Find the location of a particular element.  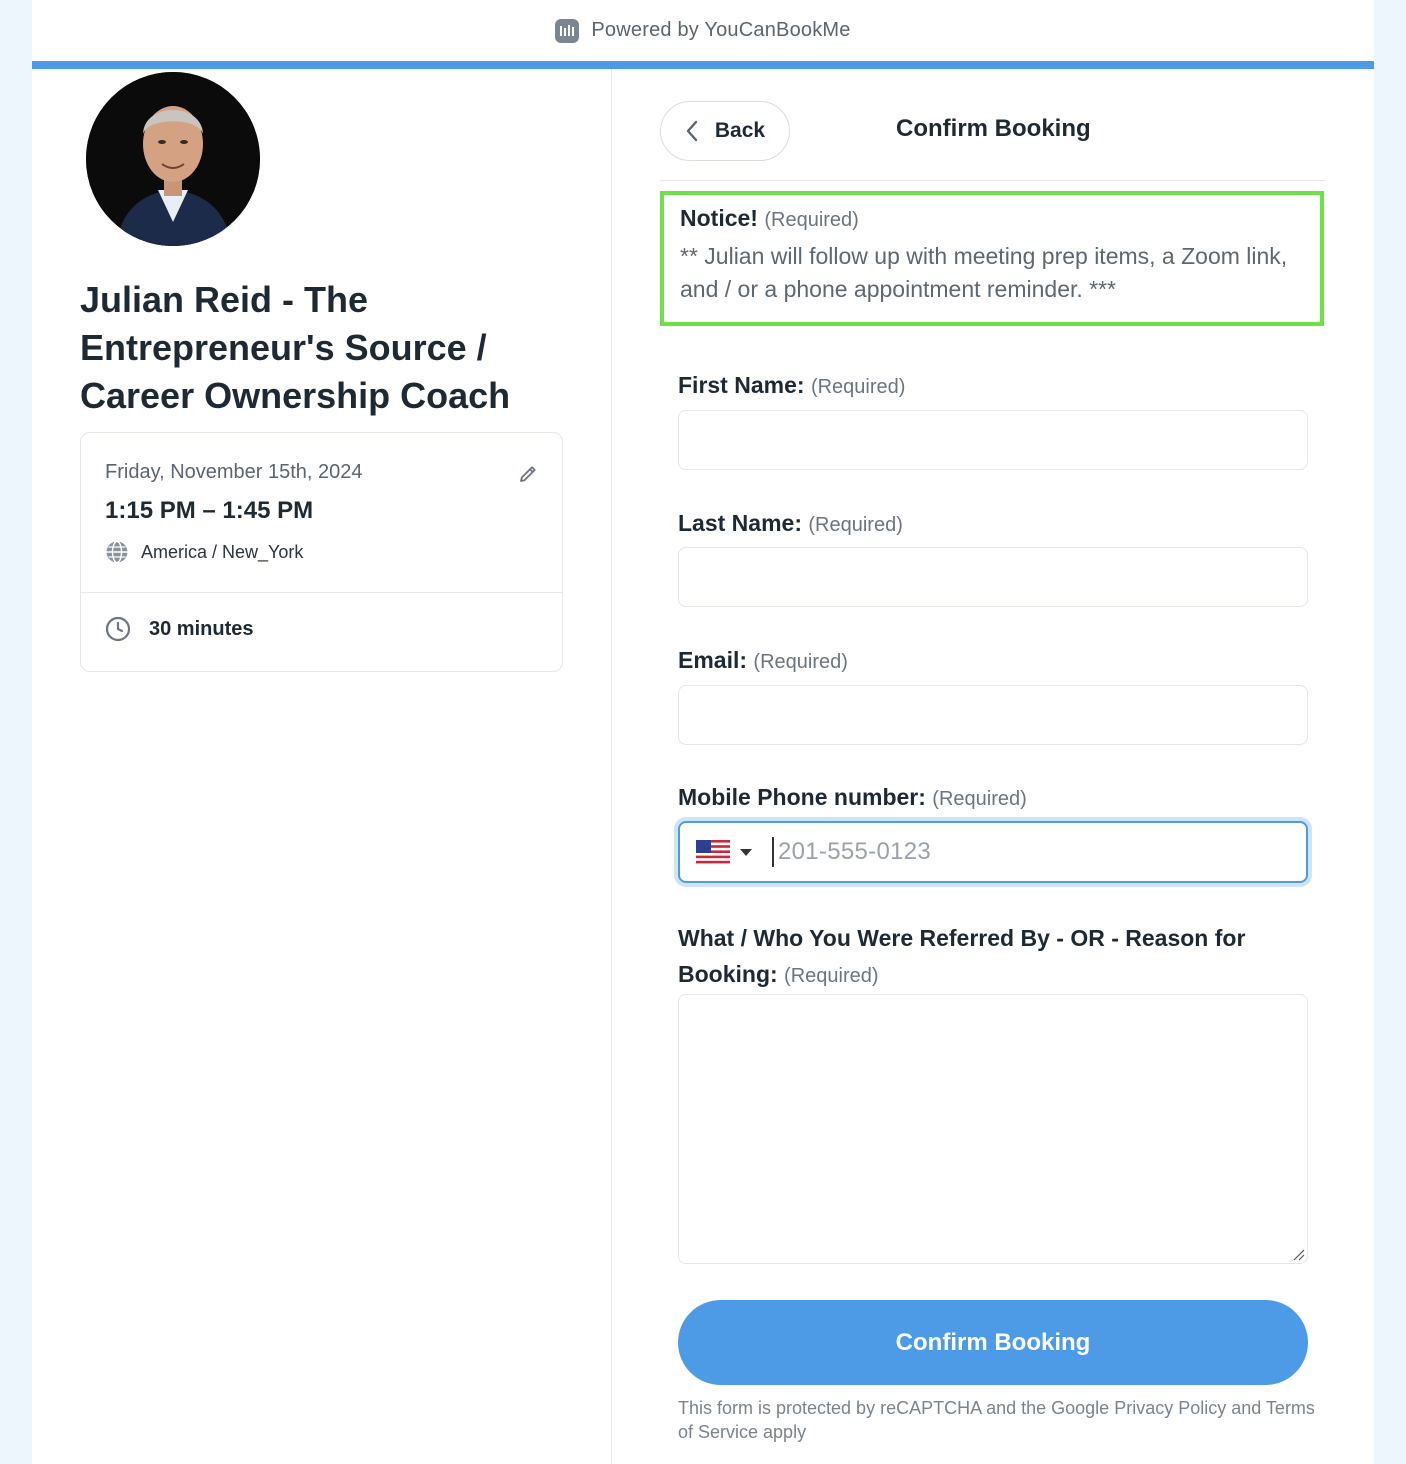

duration-label: 30 minutes is located at coordinates (201, 628).